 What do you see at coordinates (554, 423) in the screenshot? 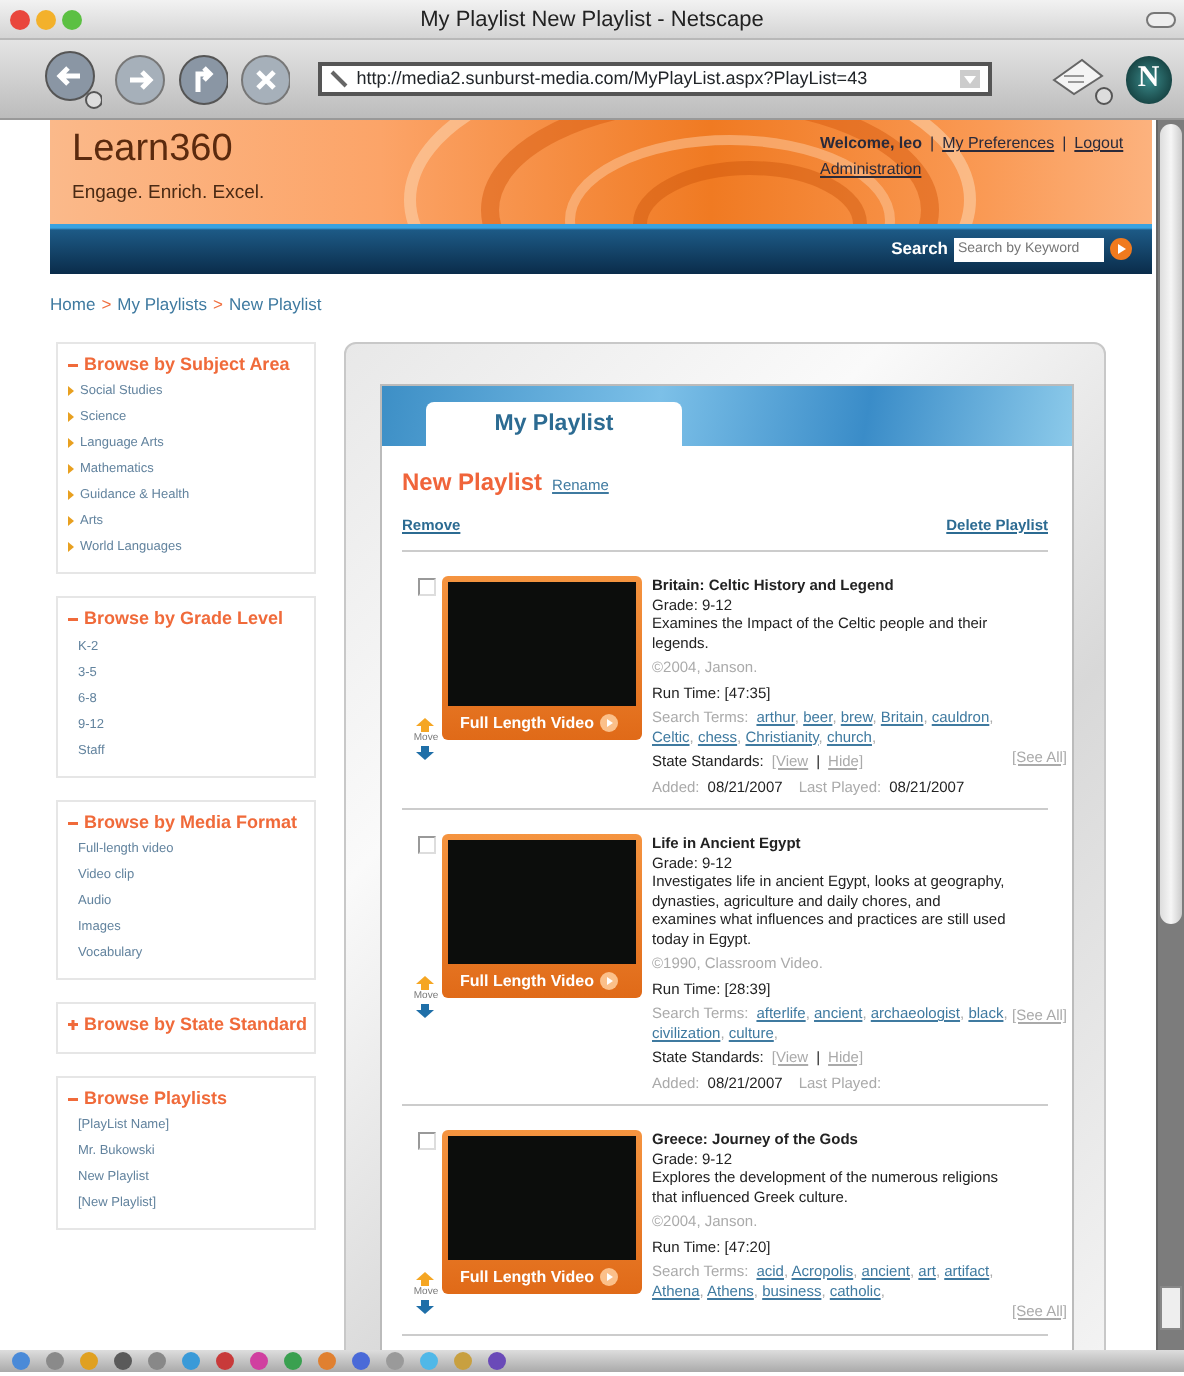
I see `playlist-tab: My Playlist` at bounding box center [554, 423].